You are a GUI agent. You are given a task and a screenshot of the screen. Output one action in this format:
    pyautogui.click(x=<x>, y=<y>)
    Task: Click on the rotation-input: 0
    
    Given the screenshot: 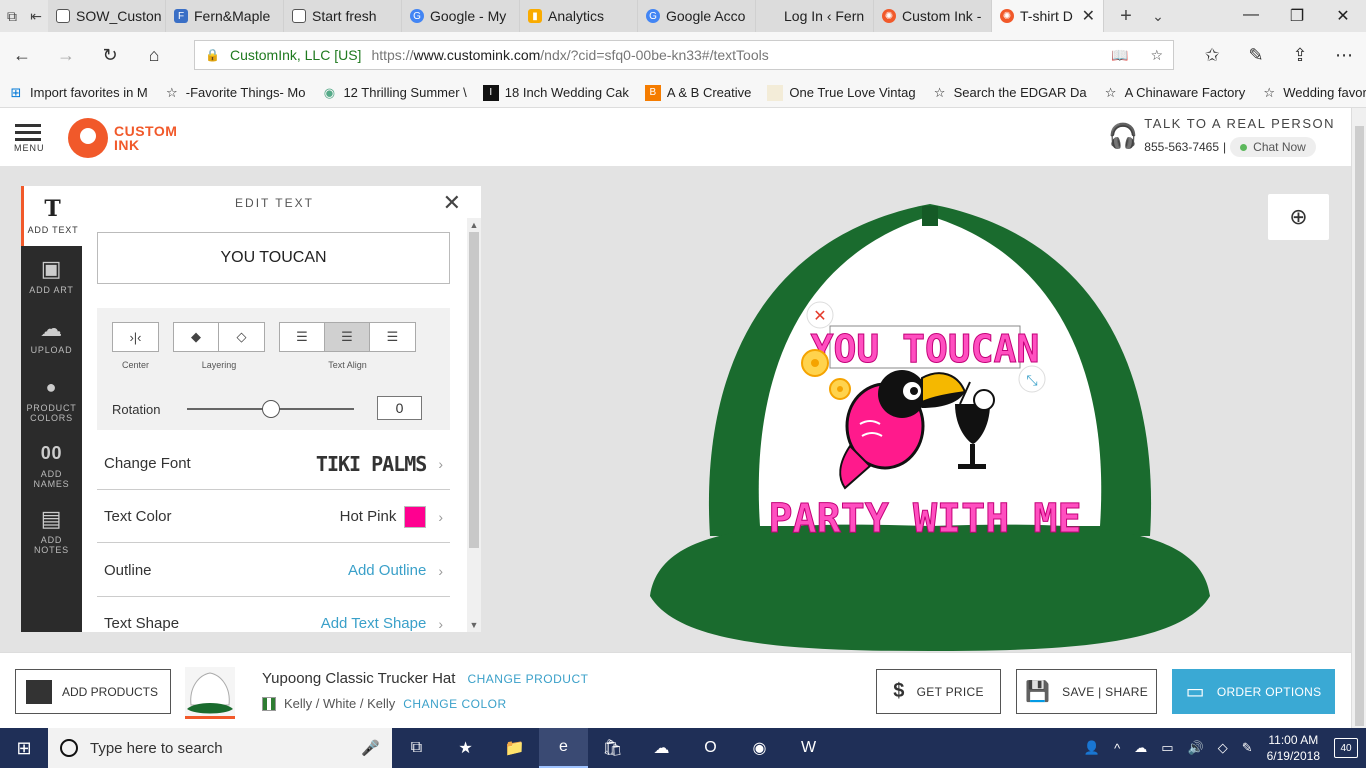 What is the action you would take?
    pyautogui.click(x=399, y=408)
    